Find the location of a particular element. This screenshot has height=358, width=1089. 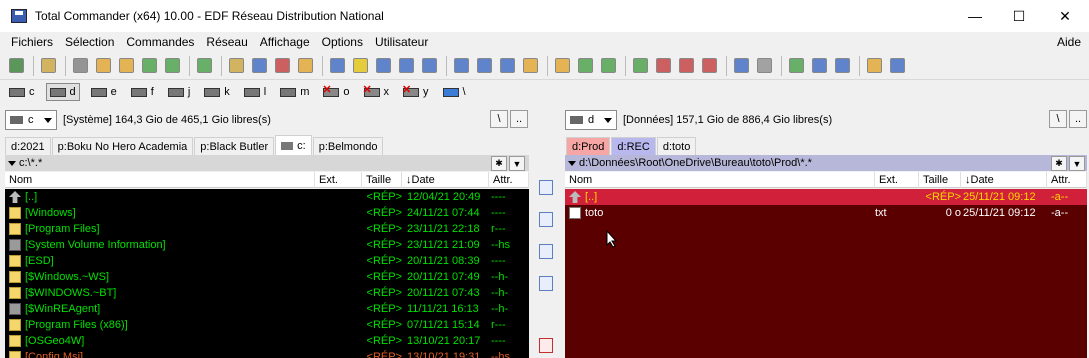

col-attr: Attr. is located at coordinates (509, 180).